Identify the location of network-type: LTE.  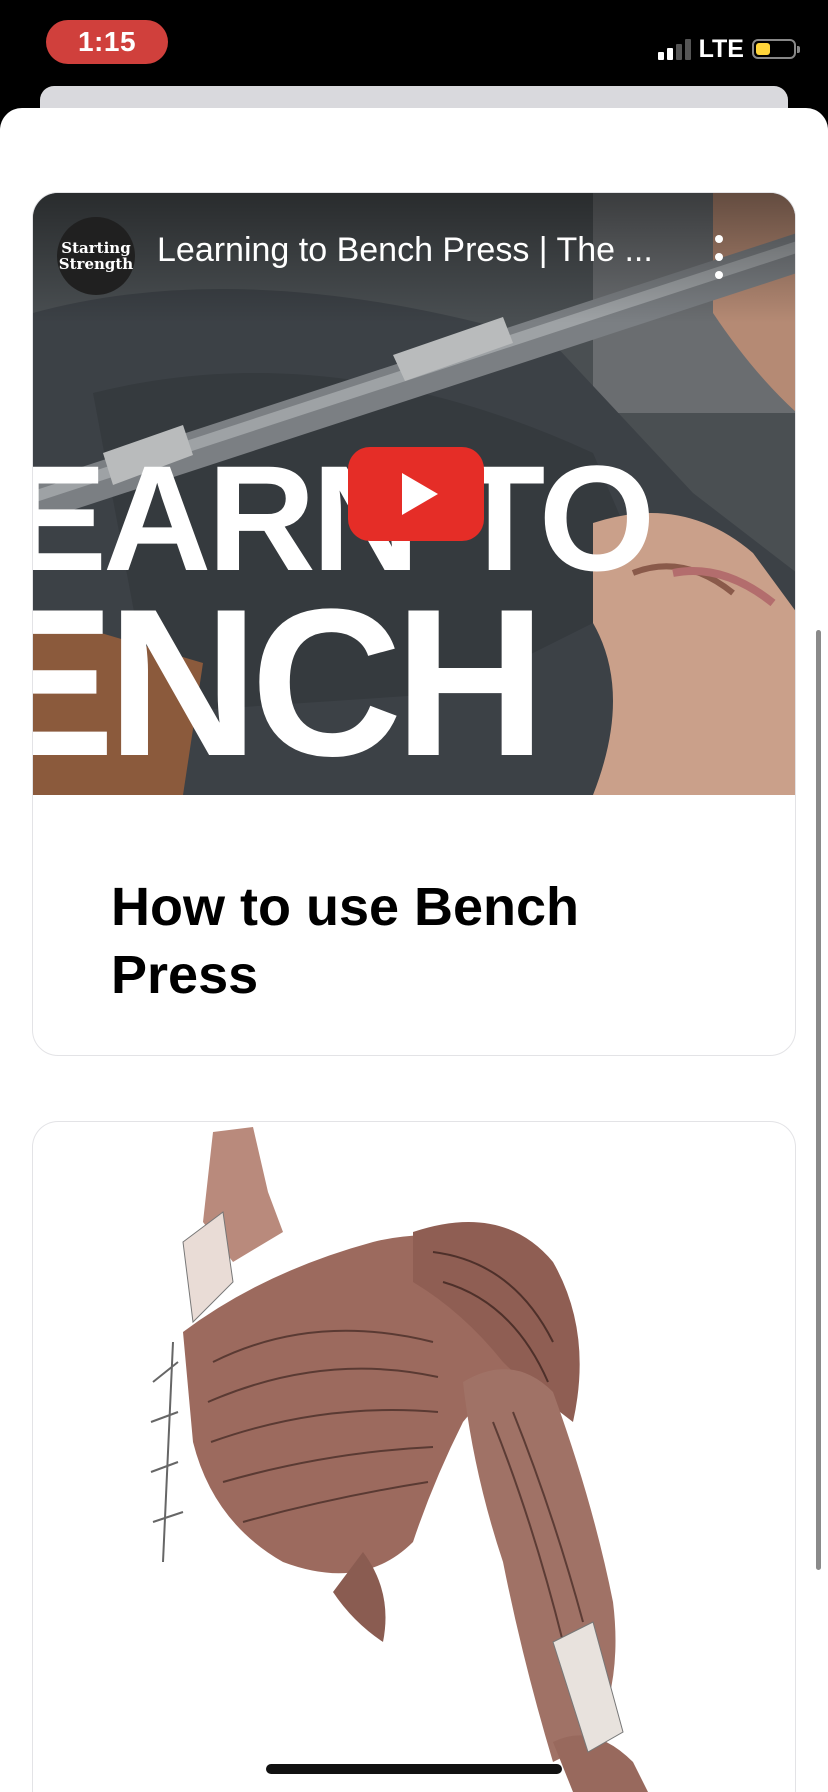
(721, 48).